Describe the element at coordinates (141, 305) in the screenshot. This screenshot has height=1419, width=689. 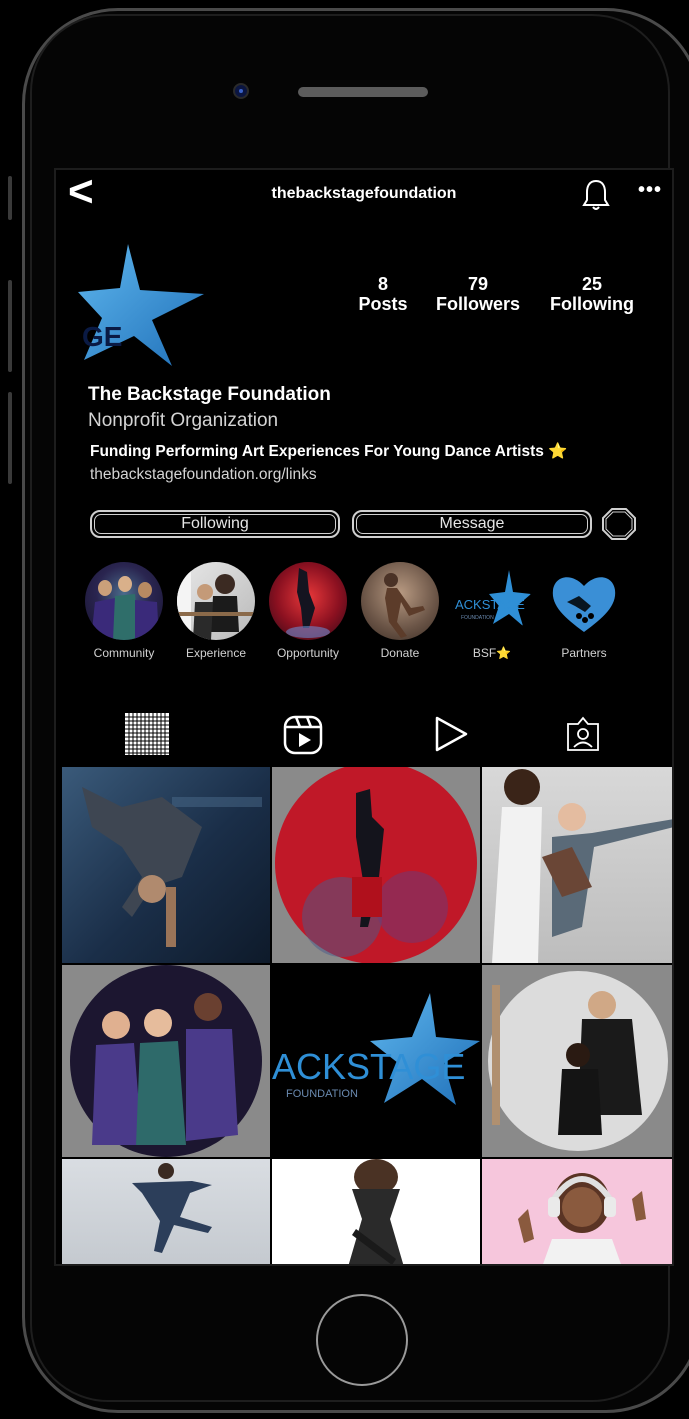
I see `profile-avatar: GE` at that location.